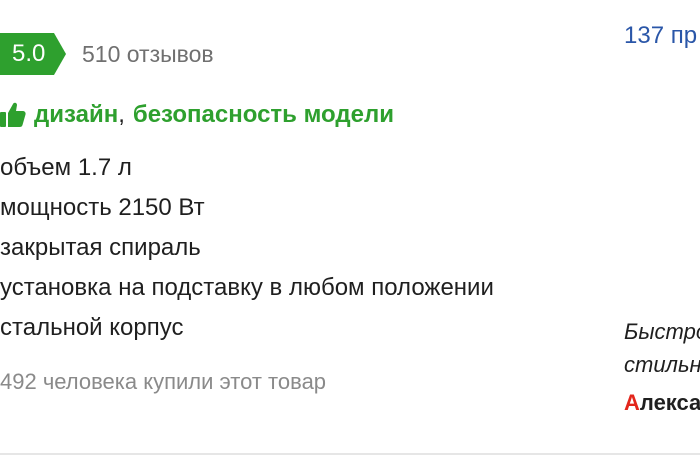 This screenshot has width=700, height=466. I want to click on reviews-count-link: 510 отзывов, so click(148, 54).